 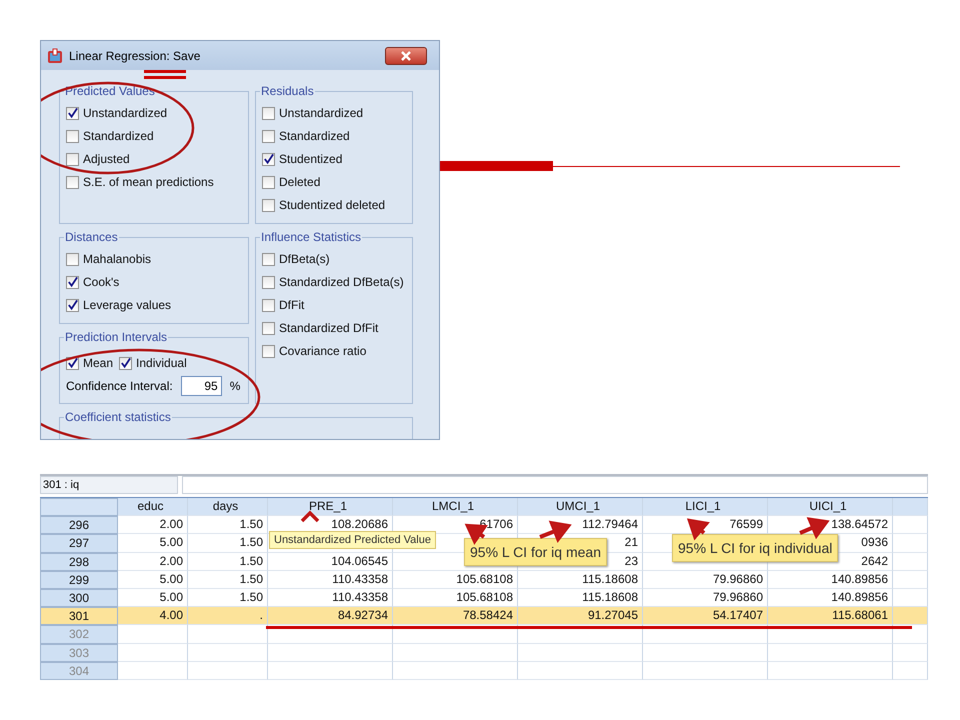 What do you see at coordinates (154, 282) in the screenshot?
I see `checkbox-option: Cook's` at bounding box center [154, 282].